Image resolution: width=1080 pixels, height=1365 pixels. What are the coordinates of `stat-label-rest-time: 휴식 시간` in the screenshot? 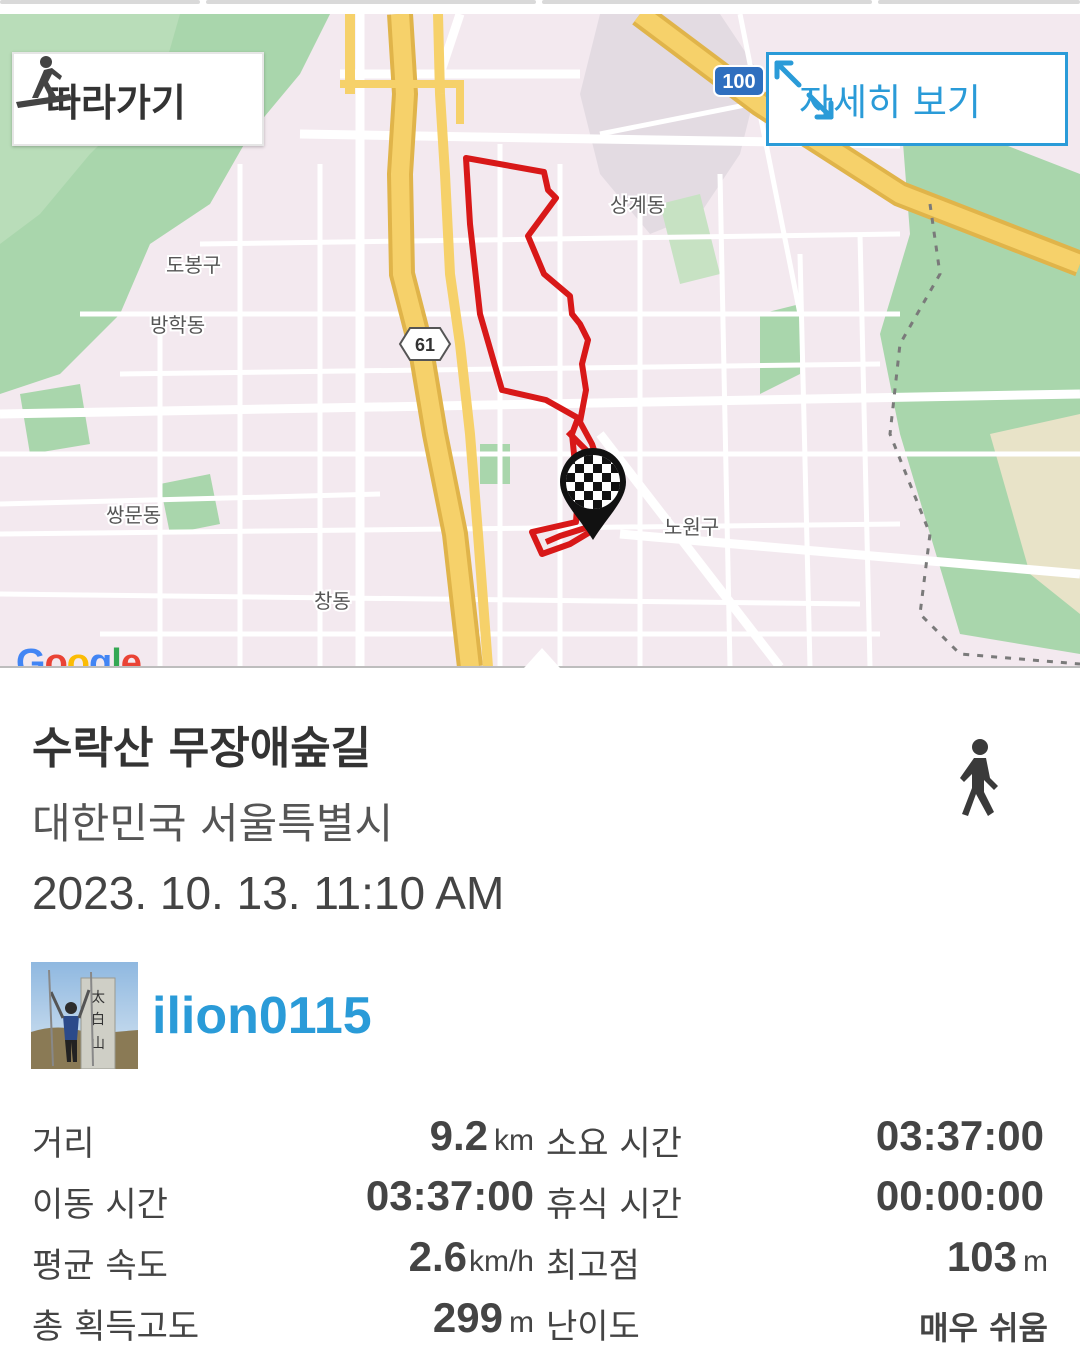 It's located at (614, 1205).